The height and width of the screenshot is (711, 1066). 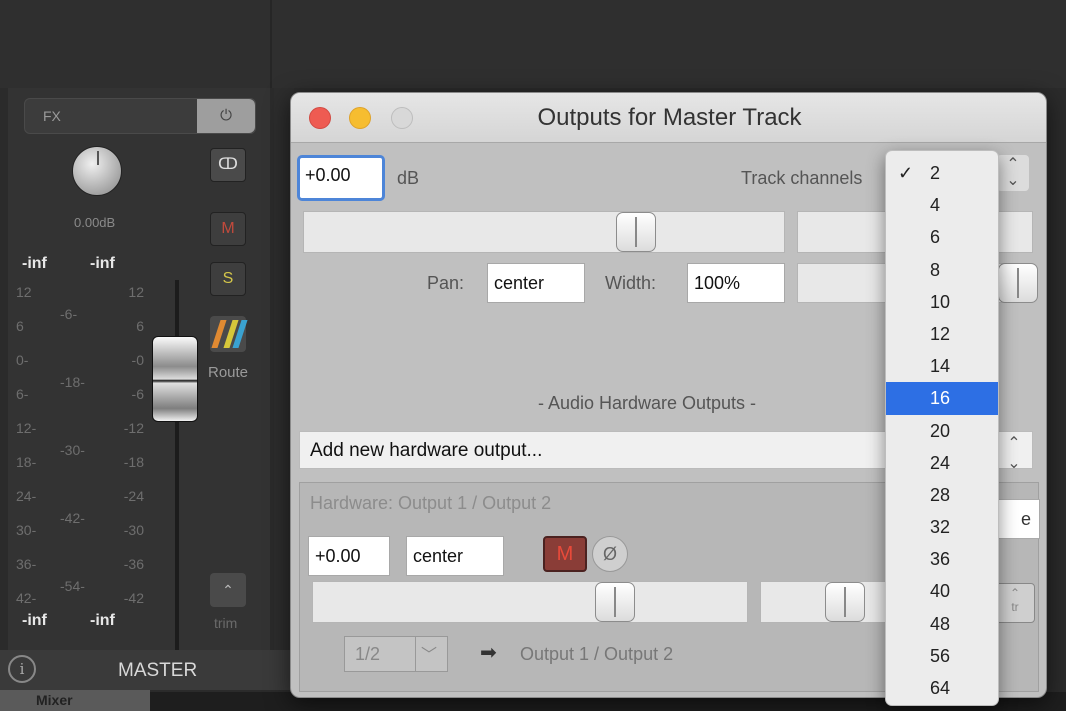 I want to click on menu-item-label: 4, so click(x=935, y=205).